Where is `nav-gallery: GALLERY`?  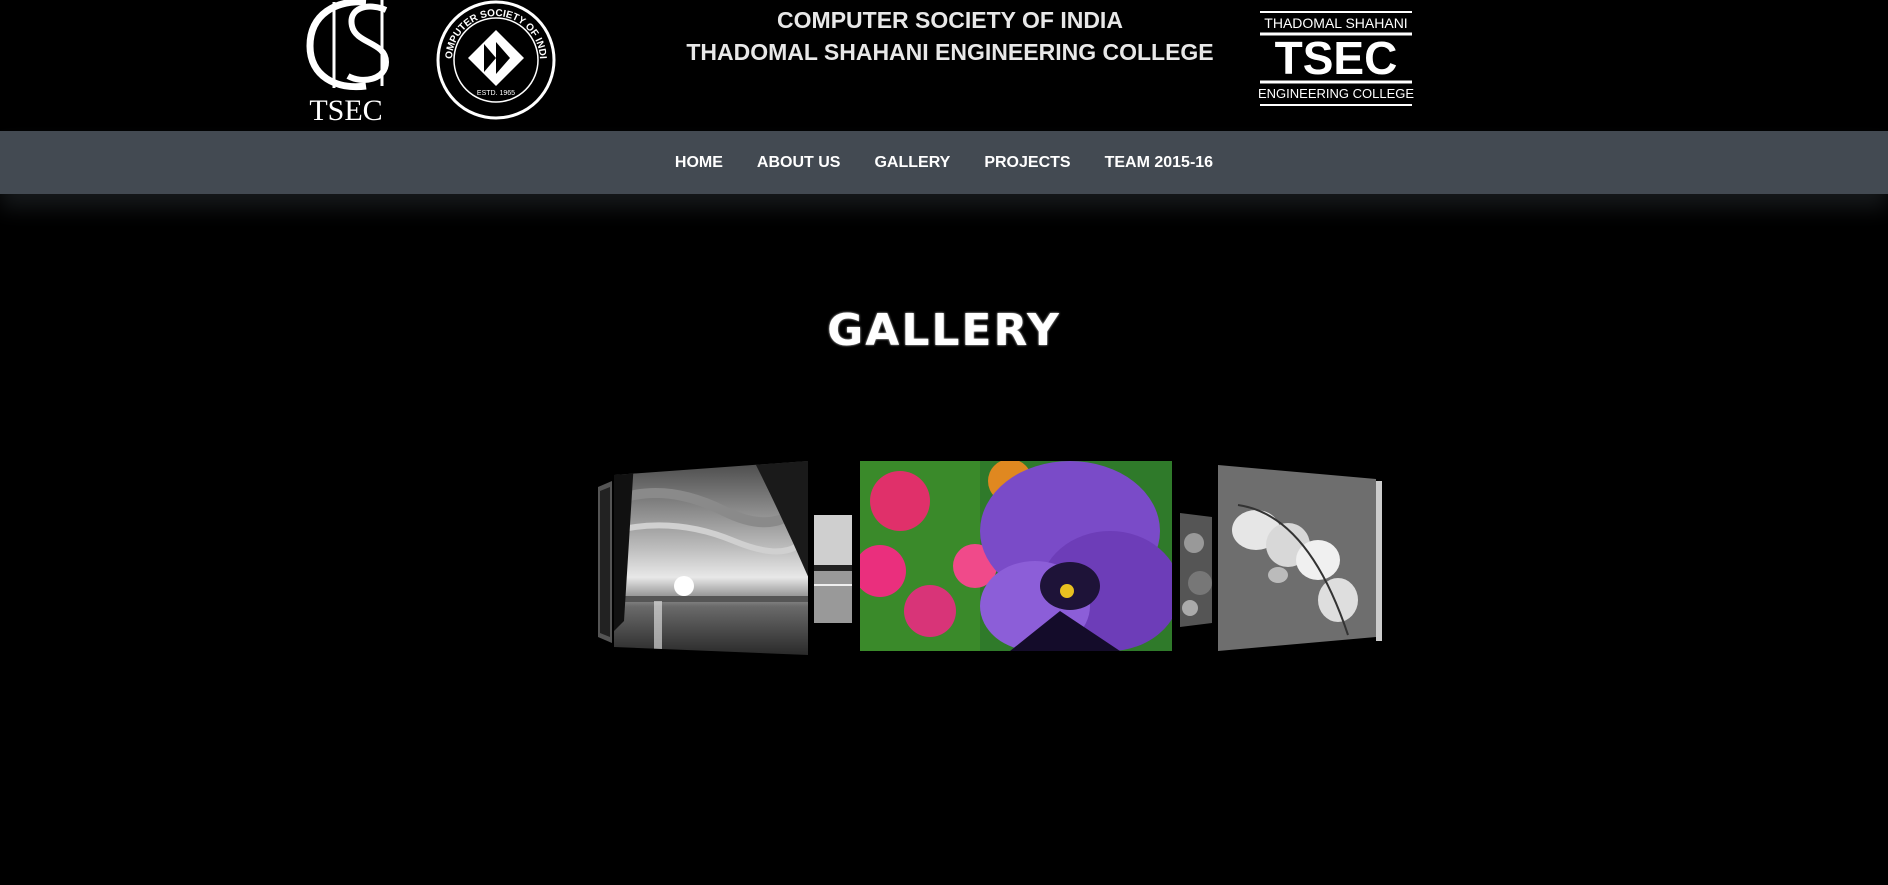 nav-gallery: GALLERY is located at coordinates (912, 162).